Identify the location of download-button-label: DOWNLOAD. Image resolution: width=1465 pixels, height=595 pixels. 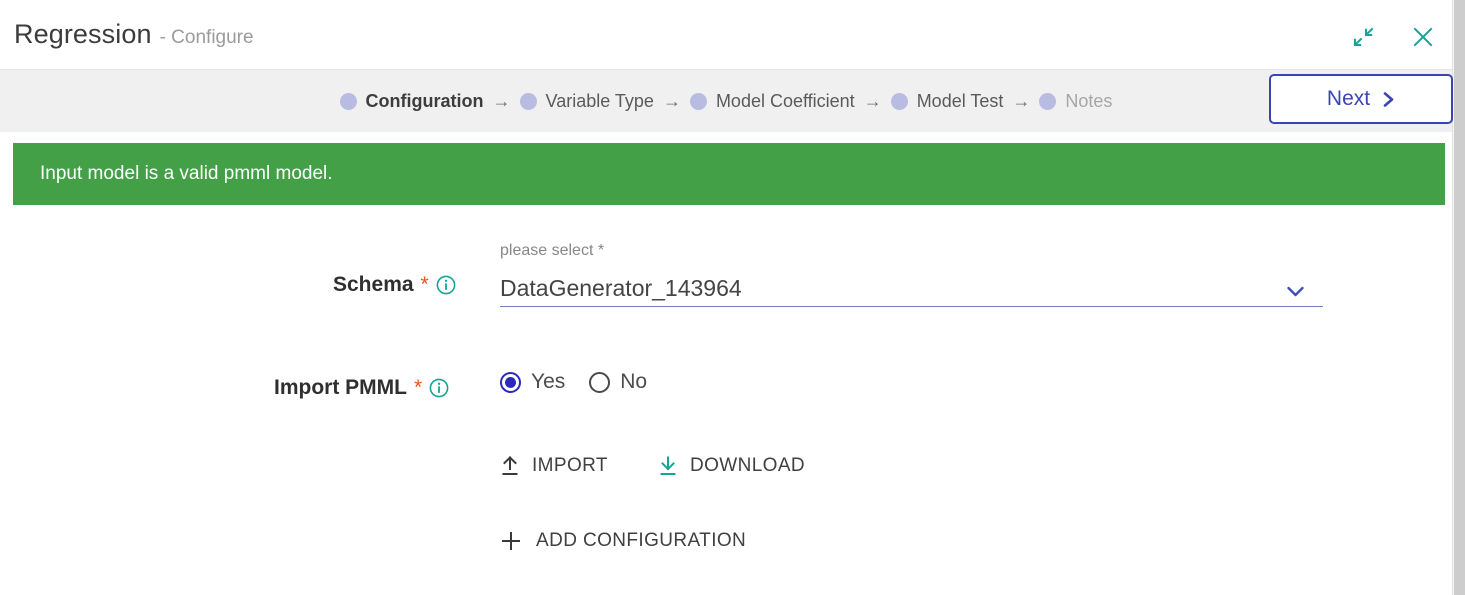
(747, 465).